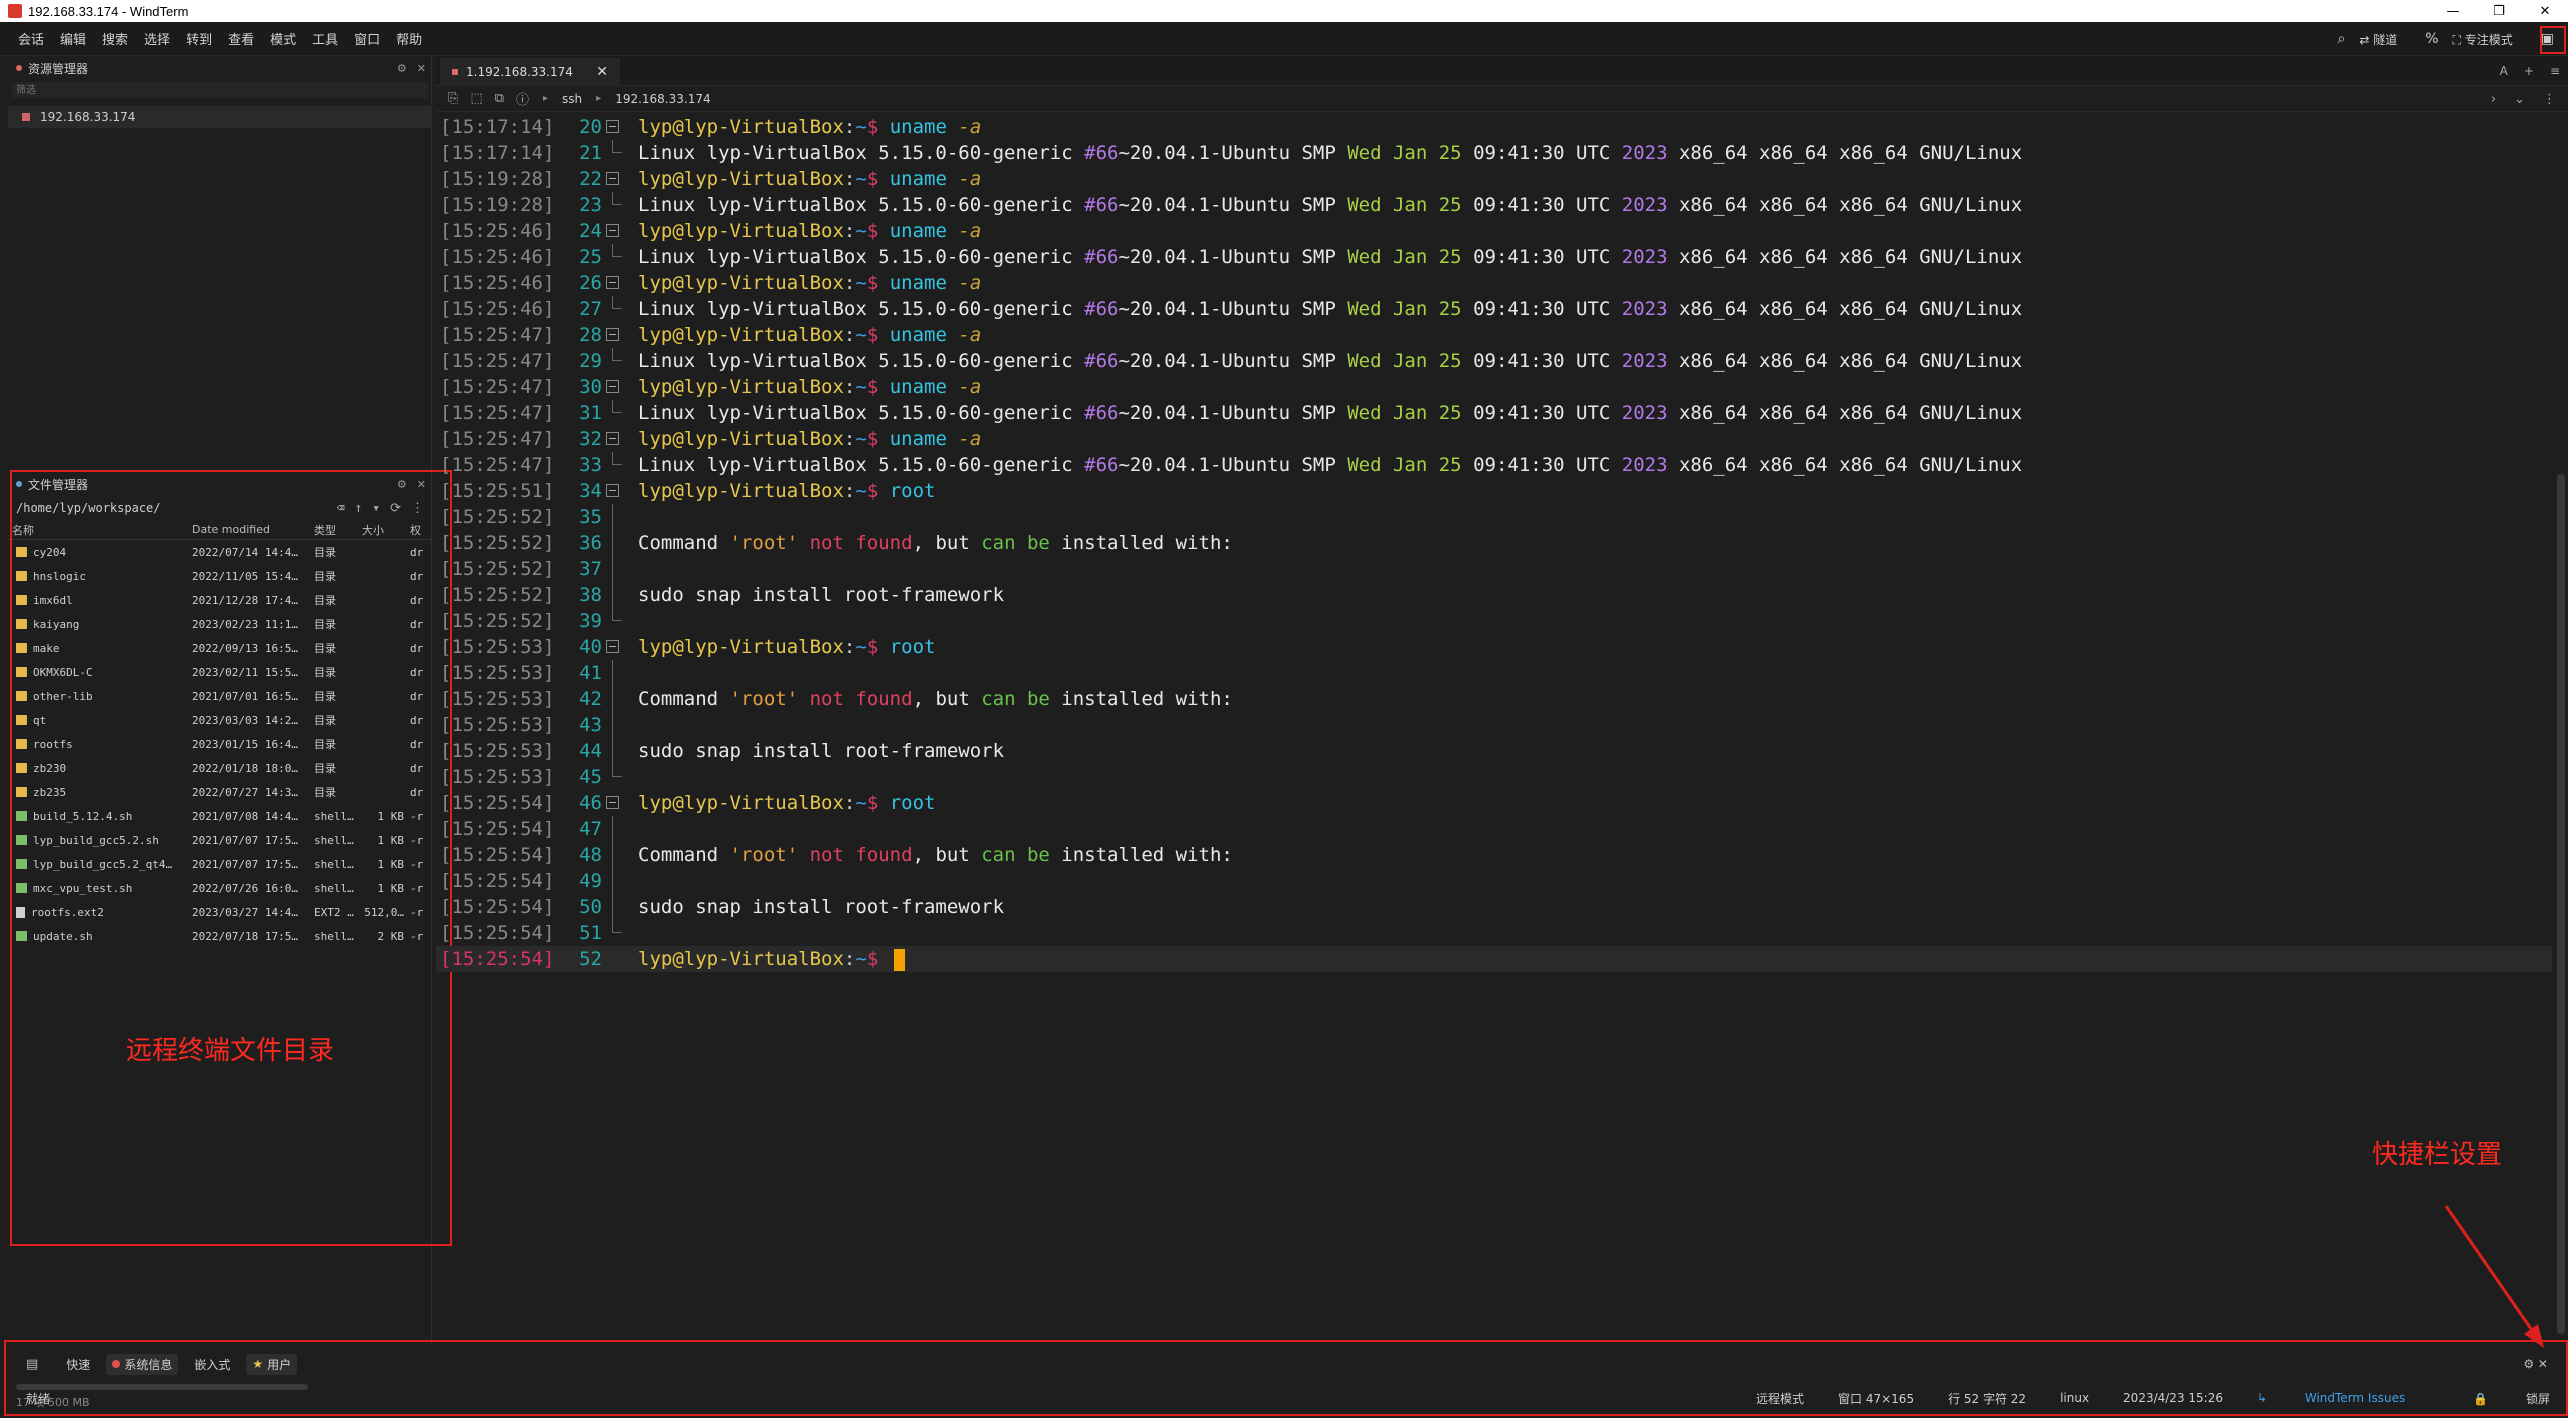 The width and height of the screenshot is (2568, 1418). What do you see at coordinates (662, 99) in the screenshot?
I see `breadcrumb-host: 192.168.33.174` at bounding box center [662, 99].